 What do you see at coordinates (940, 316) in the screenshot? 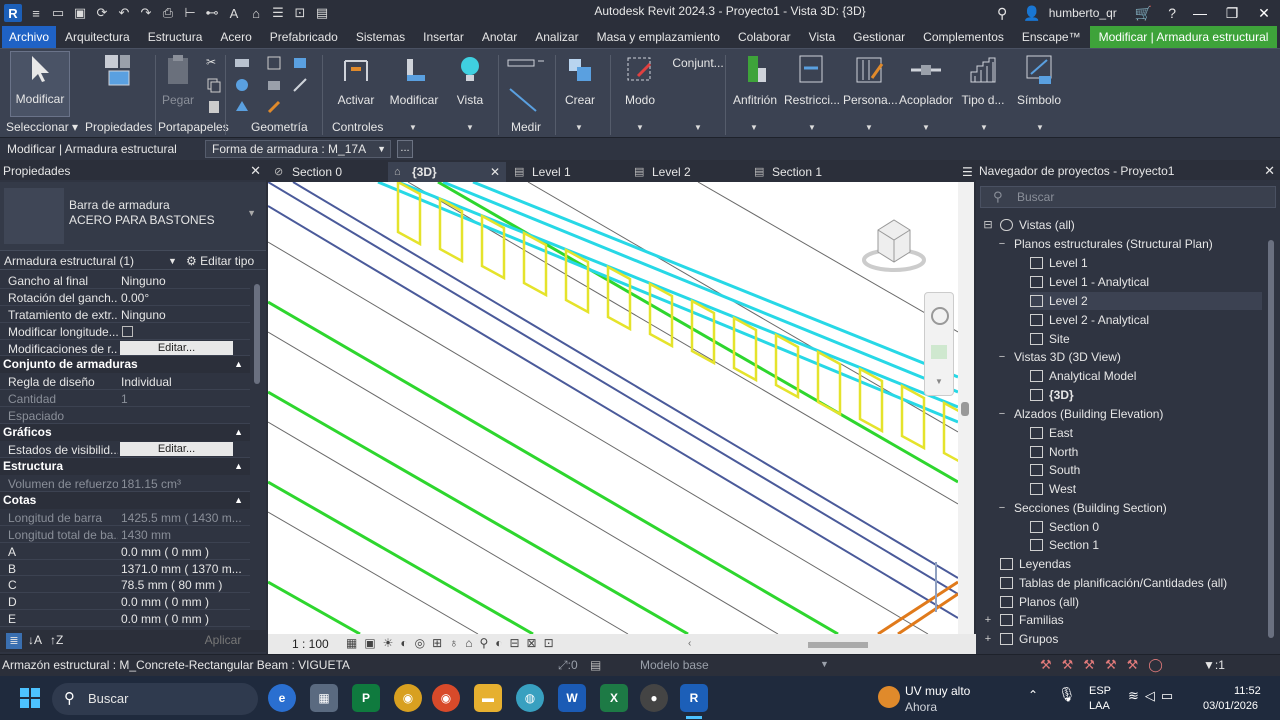
I see `steering-wheel-icon` at bounding box center [940, 316].